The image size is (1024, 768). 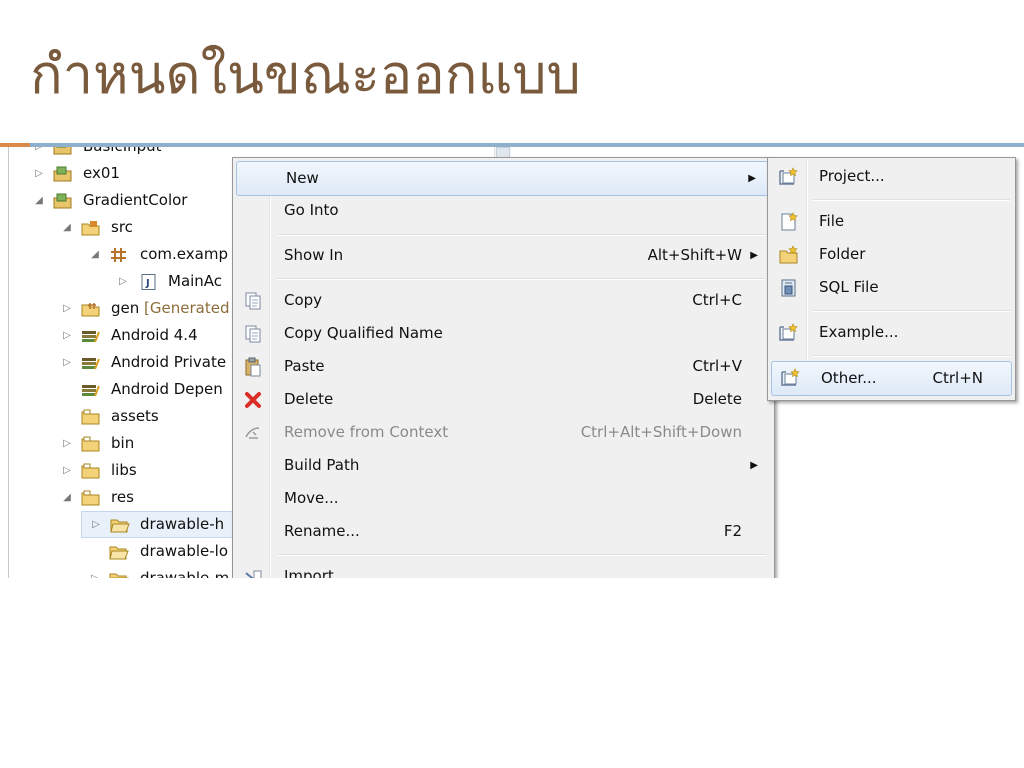 I want to click on copy-icon, so click(x=253, y=301).